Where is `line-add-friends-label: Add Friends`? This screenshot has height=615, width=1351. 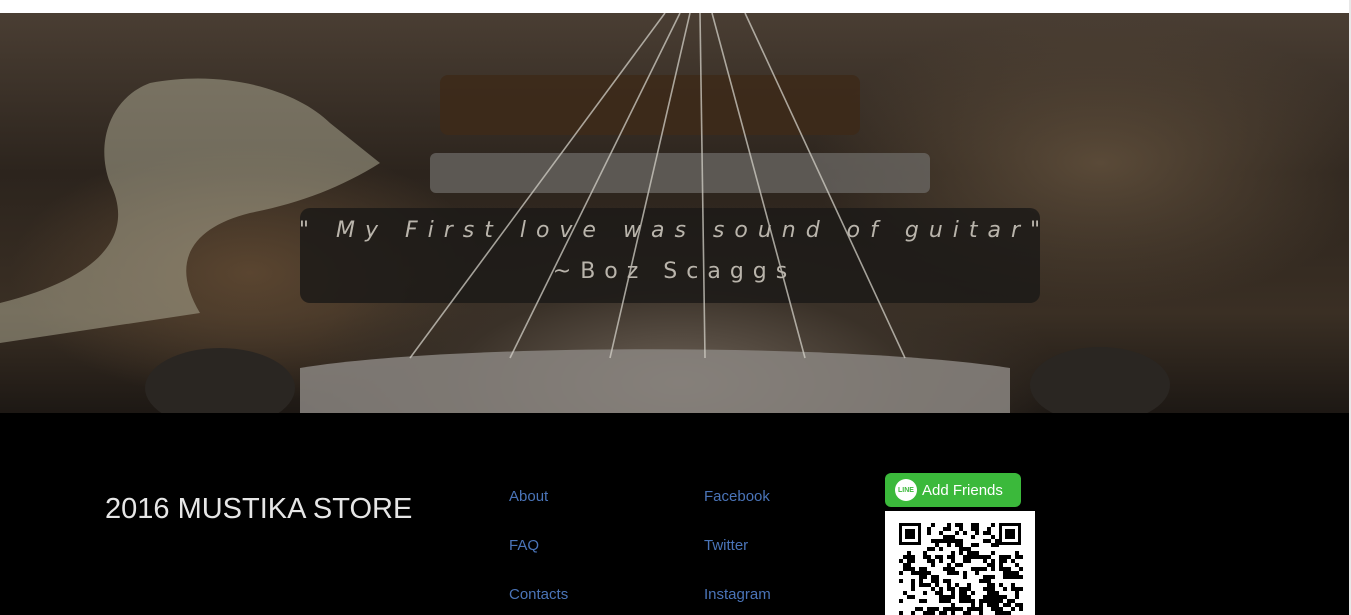
line-add-friends-label: Add Friends is located at coordinates (962, 490).